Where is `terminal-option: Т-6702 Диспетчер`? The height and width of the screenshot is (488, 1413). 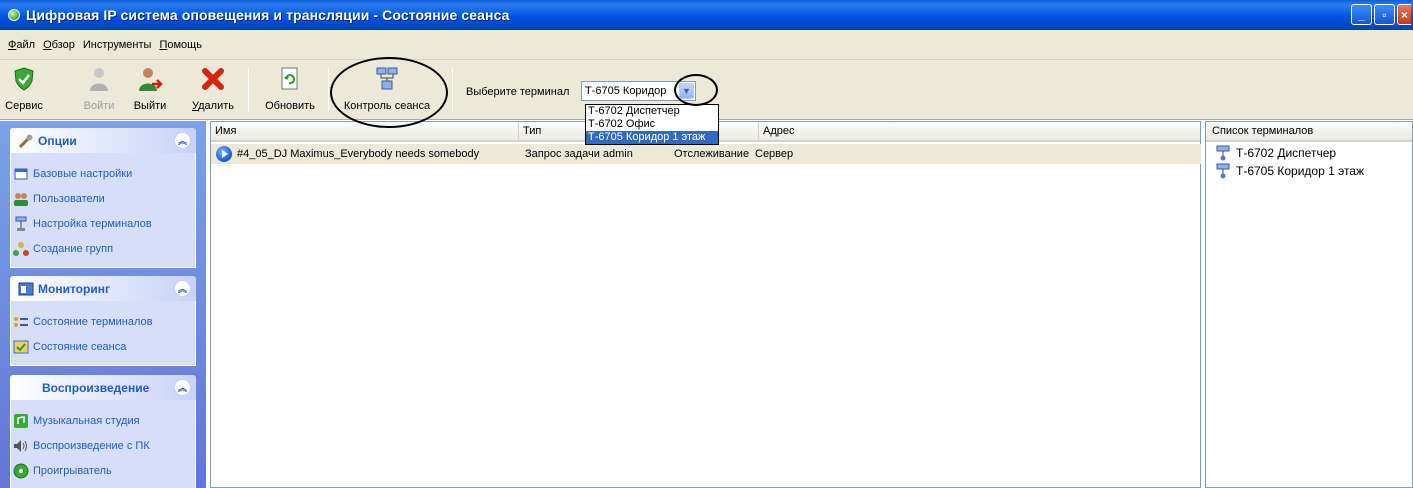
terminal-option: Т-6702 Диспетчер is located at coordinates (652, 111).